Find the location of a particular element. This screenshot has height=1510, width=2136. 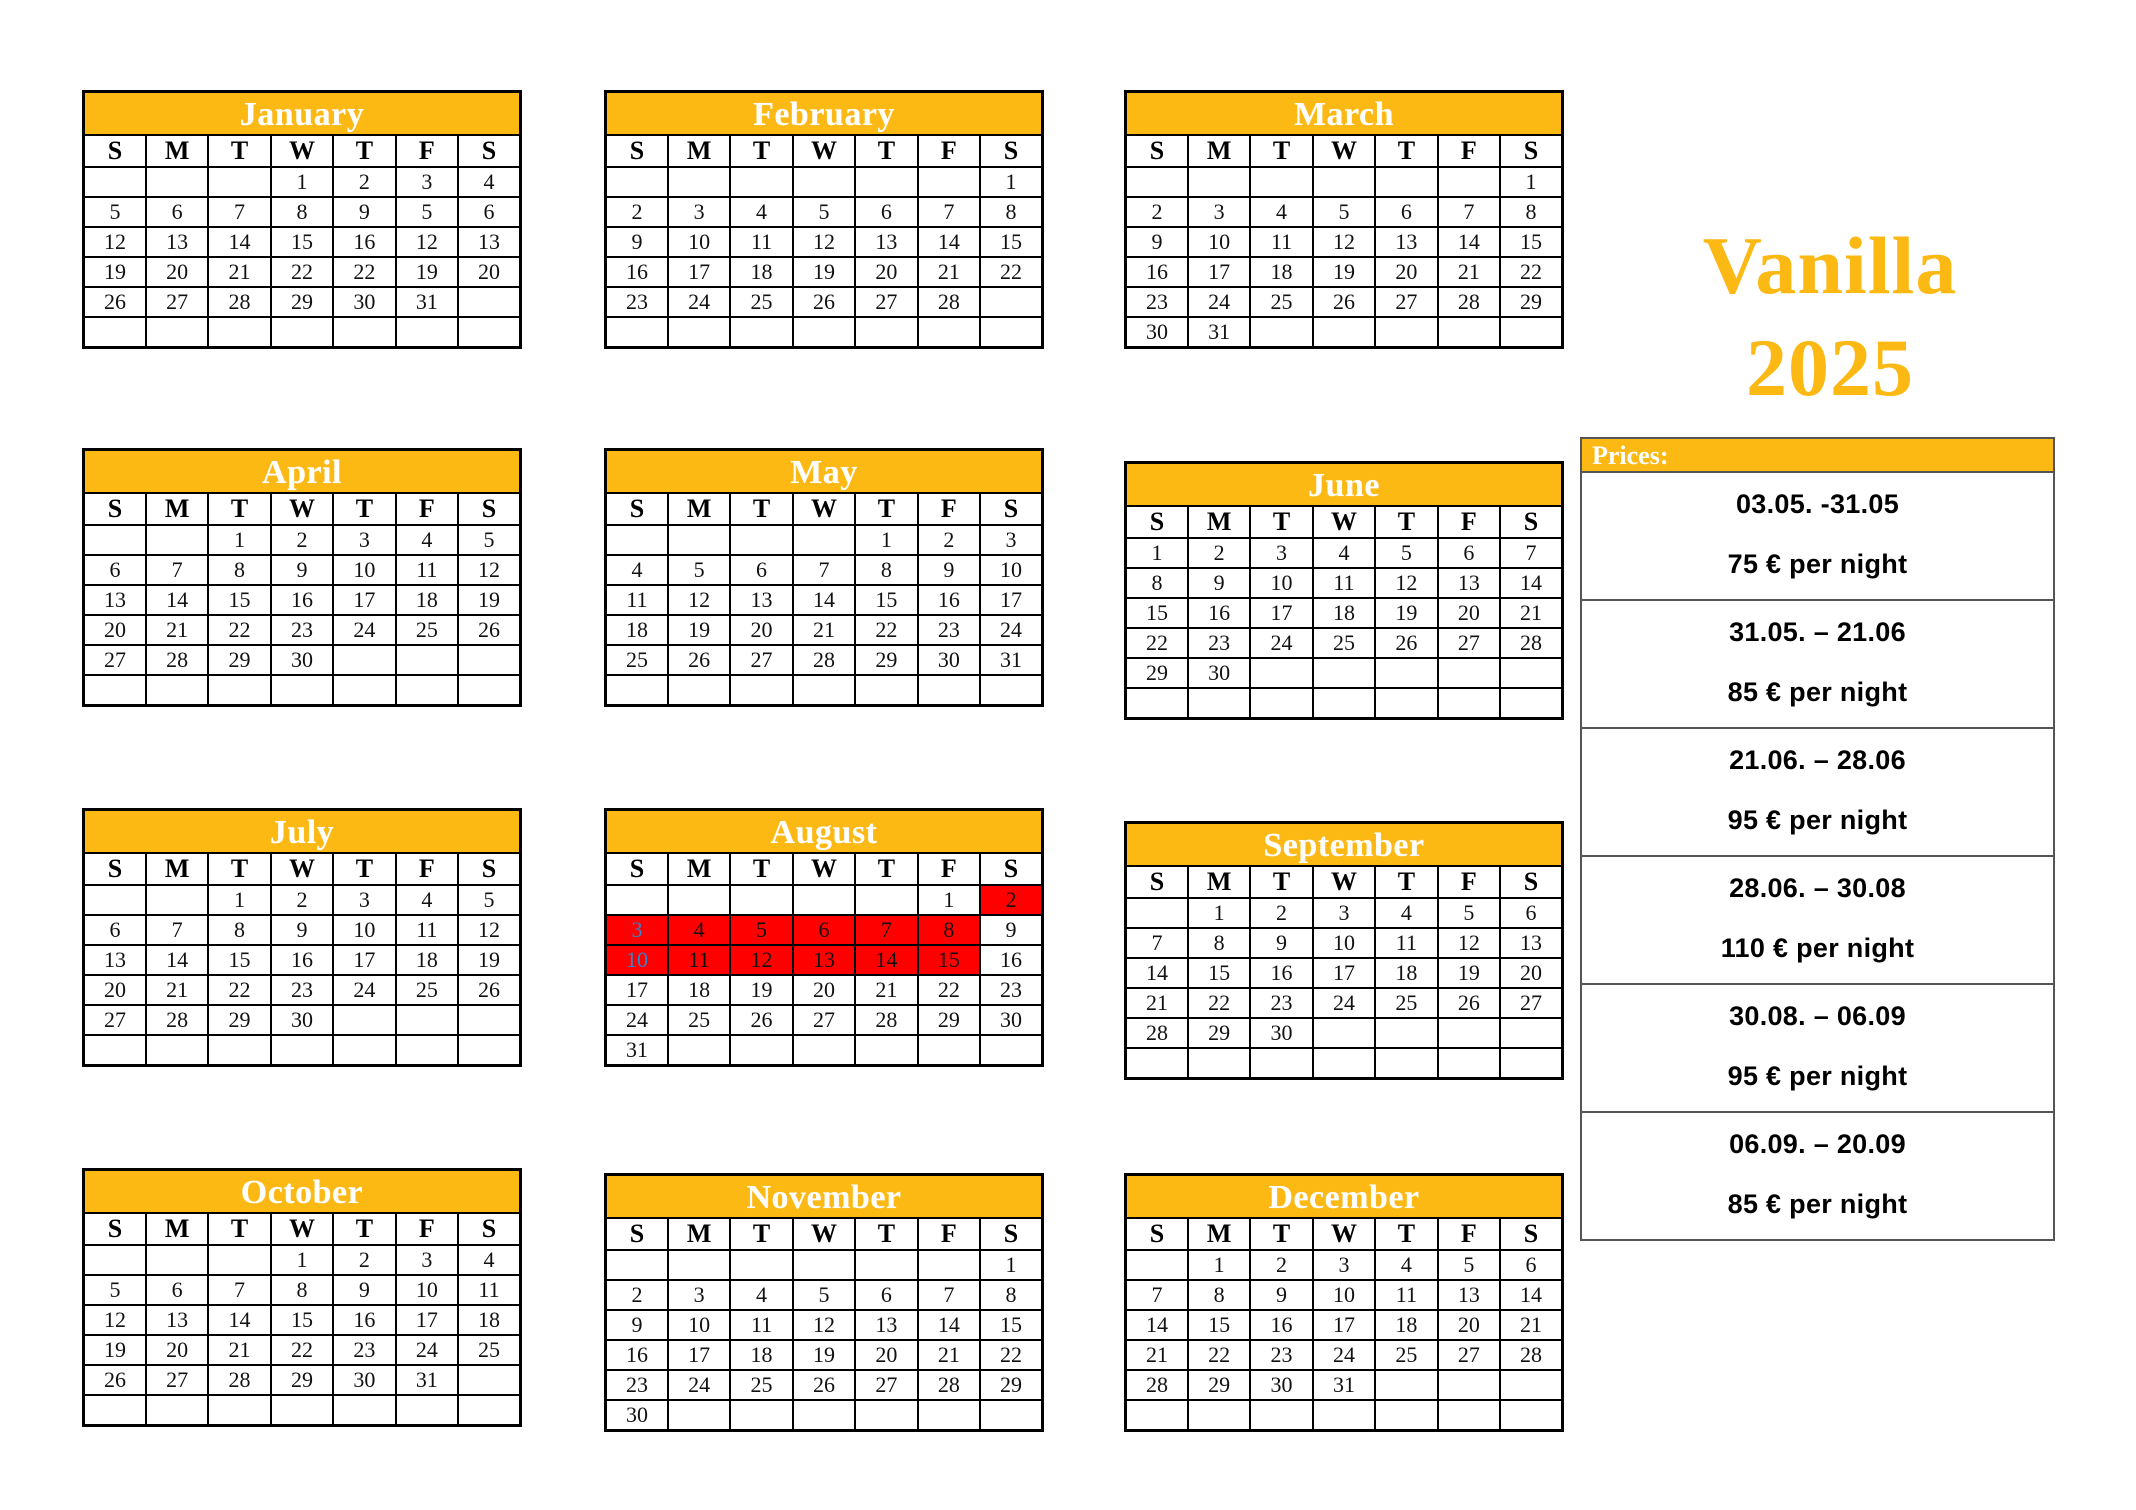

day-cell: 24 is located at coordinates (1219, 302).